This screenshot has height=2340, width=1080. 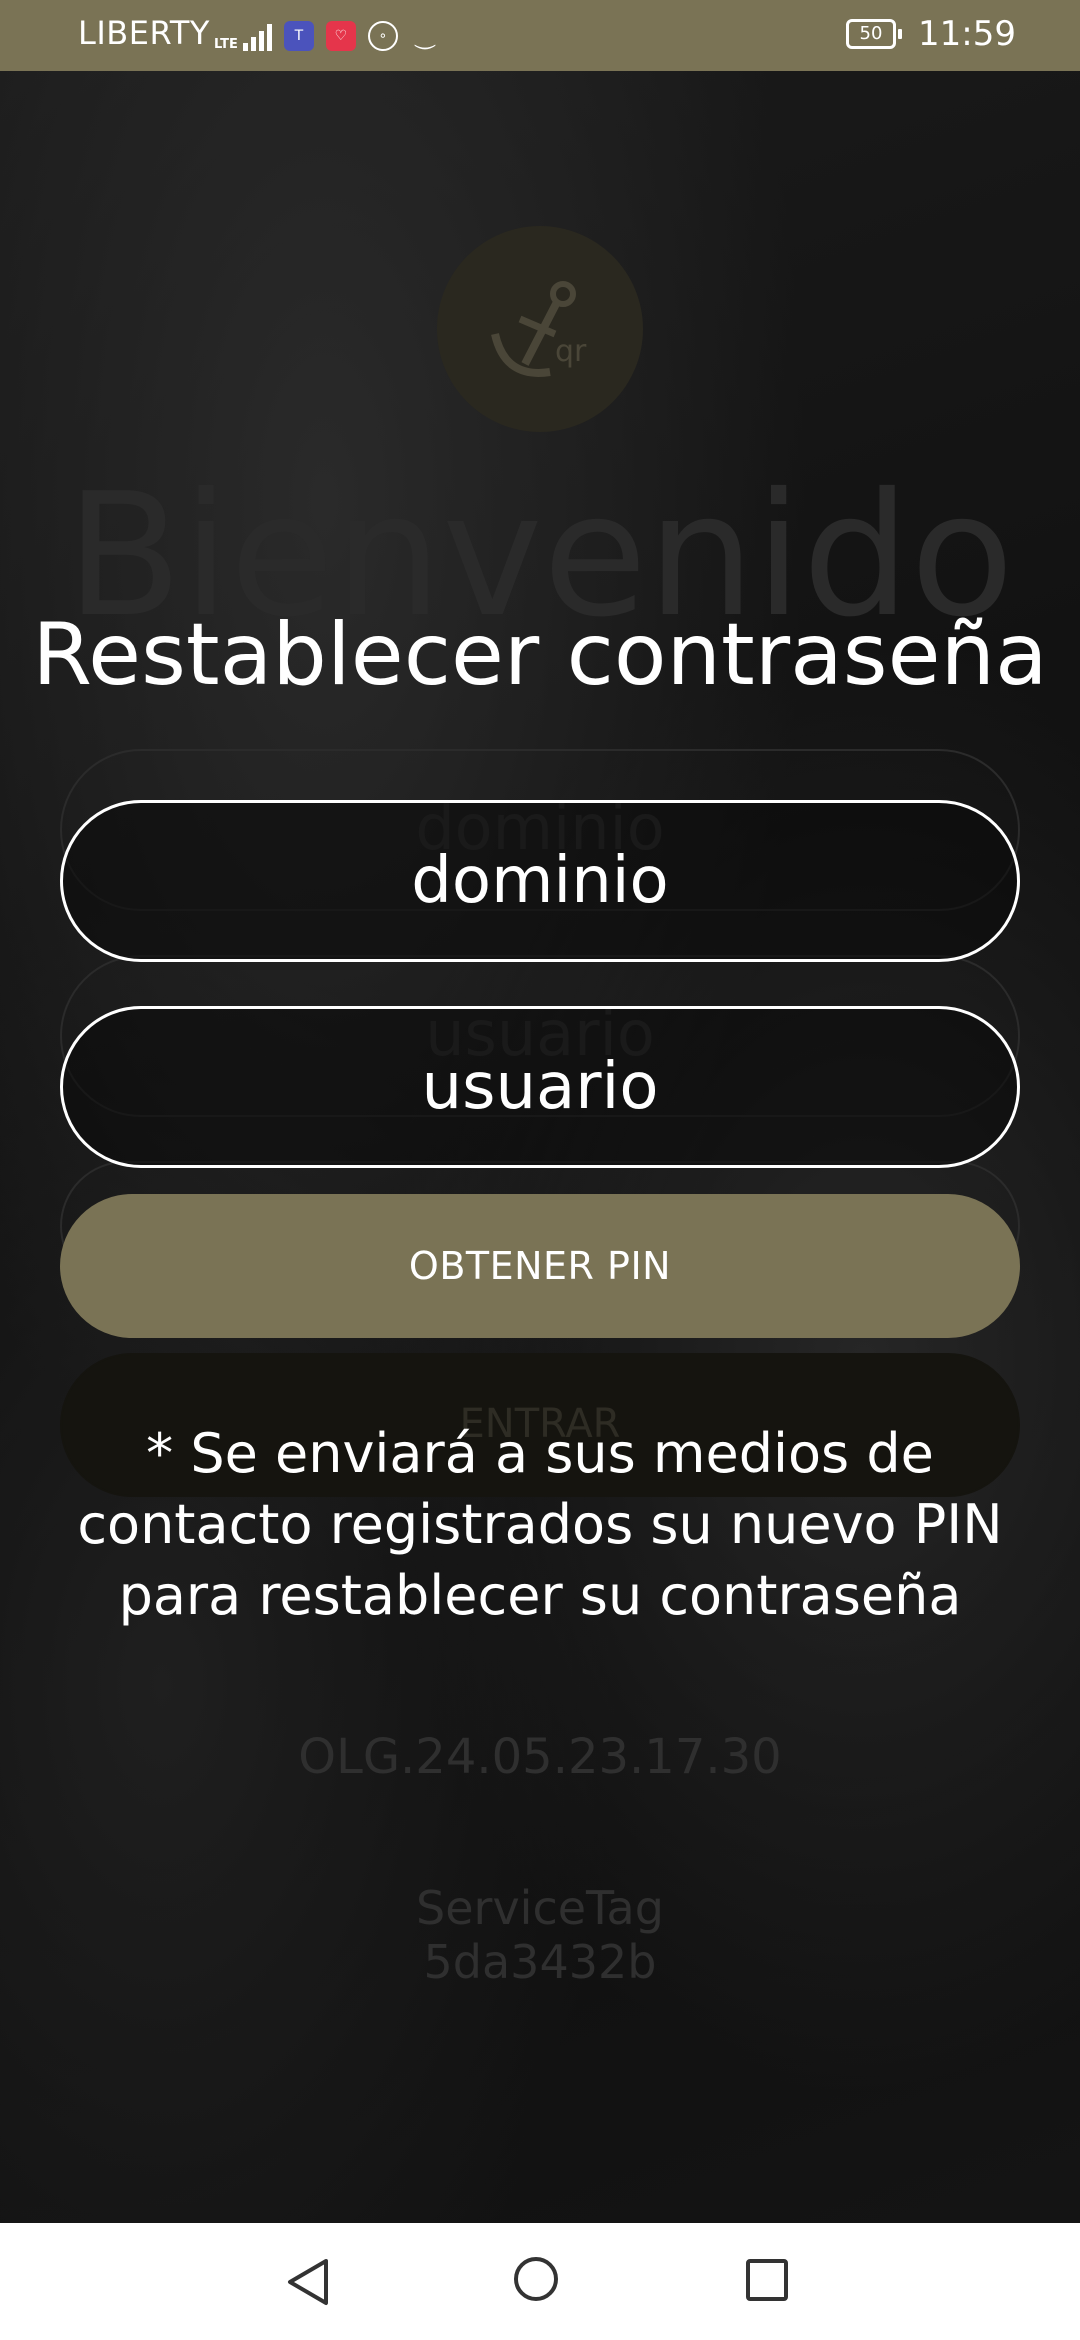 I want to click on anchor-icon, so click(x=533, y=329).